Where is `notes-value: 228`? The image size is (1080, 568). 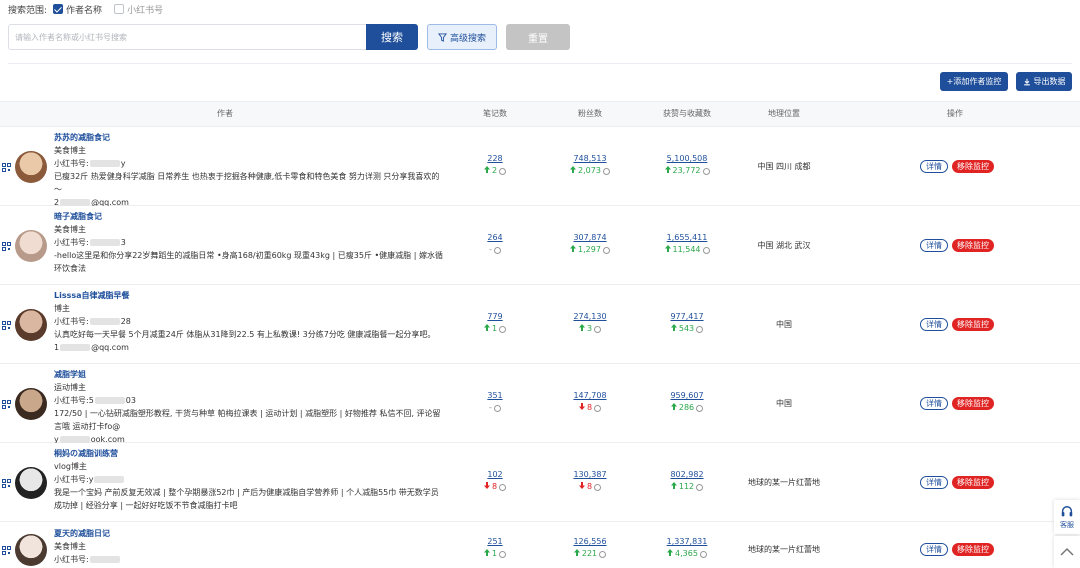 notes-value: 228 is located at coordinates (495, 159).